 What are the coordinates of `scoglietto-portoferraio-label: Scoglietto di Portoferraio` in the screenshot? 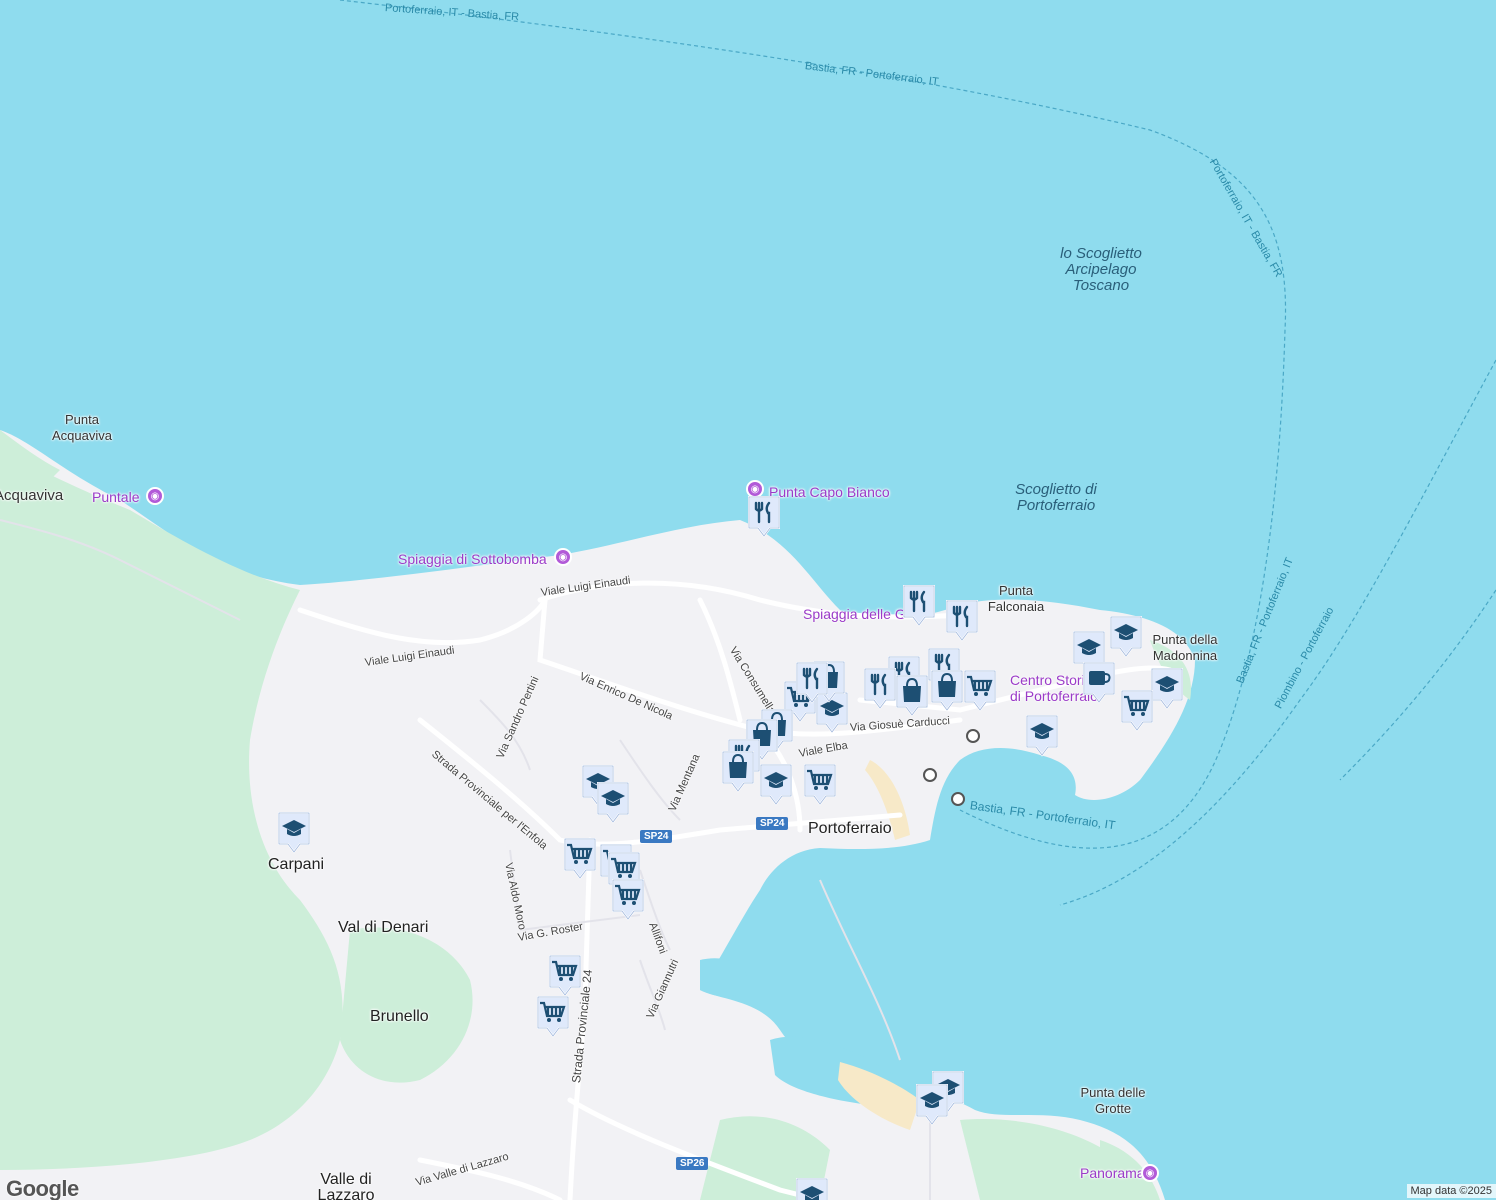 It's located at (1056, 498).